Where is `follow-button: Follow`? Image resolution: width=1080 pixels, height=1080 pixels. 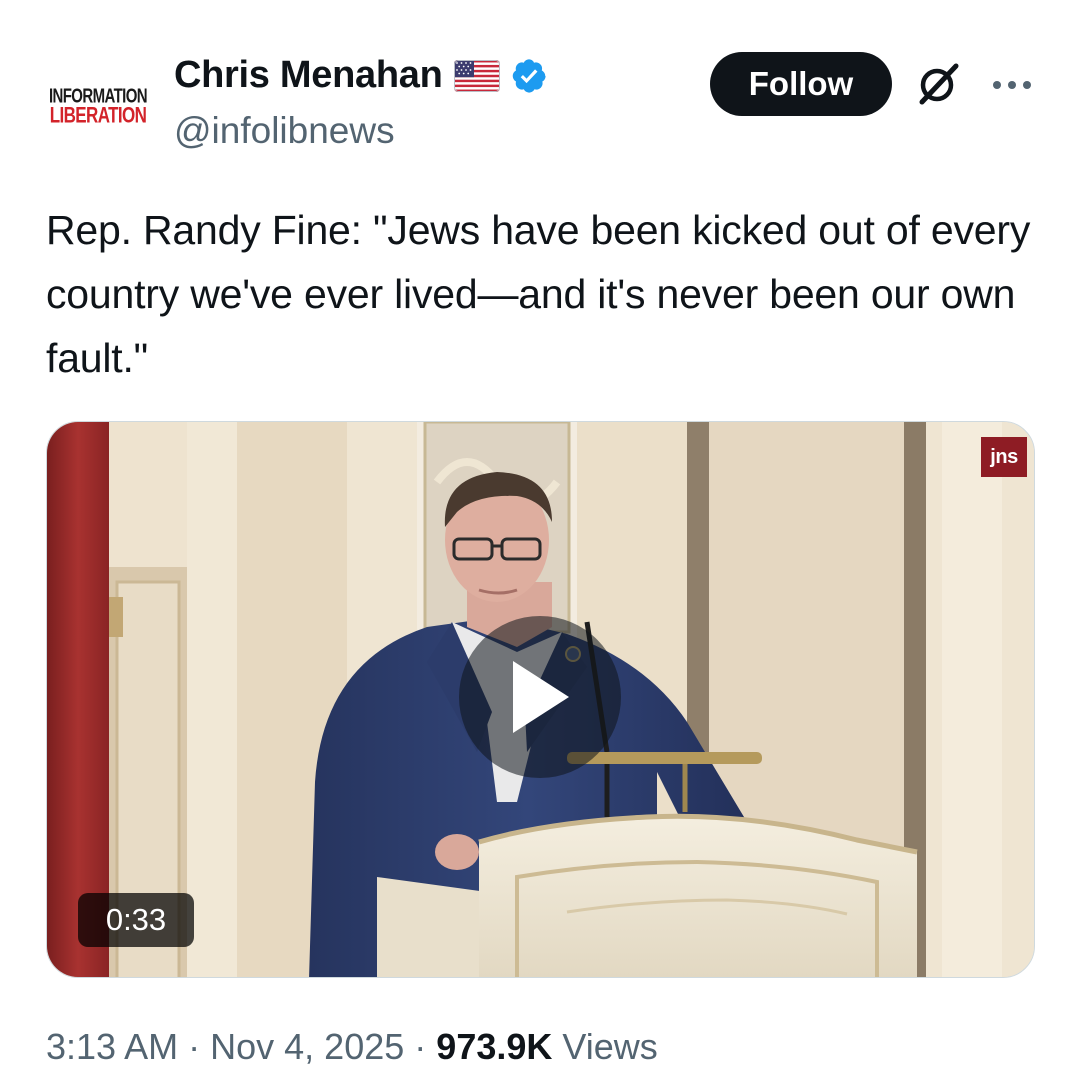 follow-button: Follow is located at coordinates (801, 84).